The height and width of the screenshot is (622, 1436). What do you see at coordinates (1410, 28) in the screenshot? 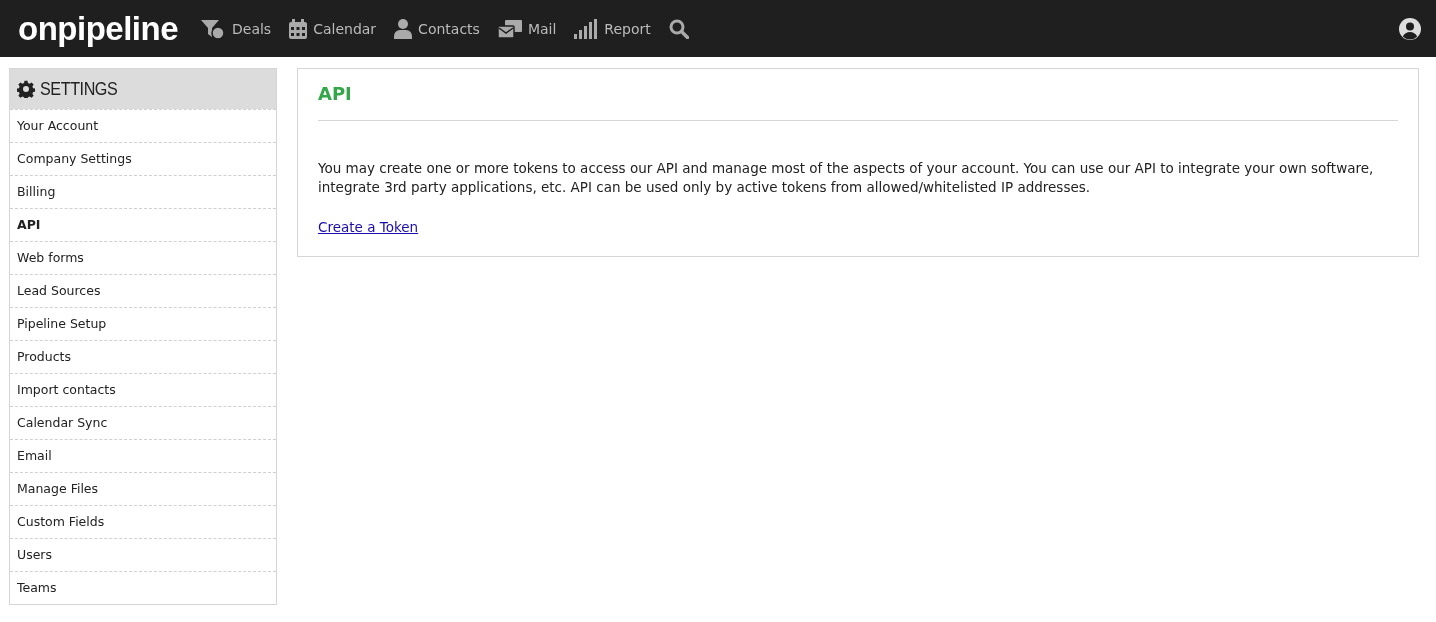
I see `user-avatar-icon` at bounding box center [1410, 28].